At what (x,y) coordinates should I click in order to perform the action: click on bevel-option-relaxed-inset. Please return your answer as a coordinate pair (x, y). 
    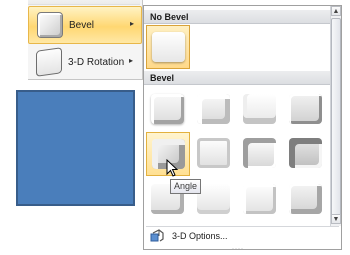
    Looking at the image, I should click on (214, 110).